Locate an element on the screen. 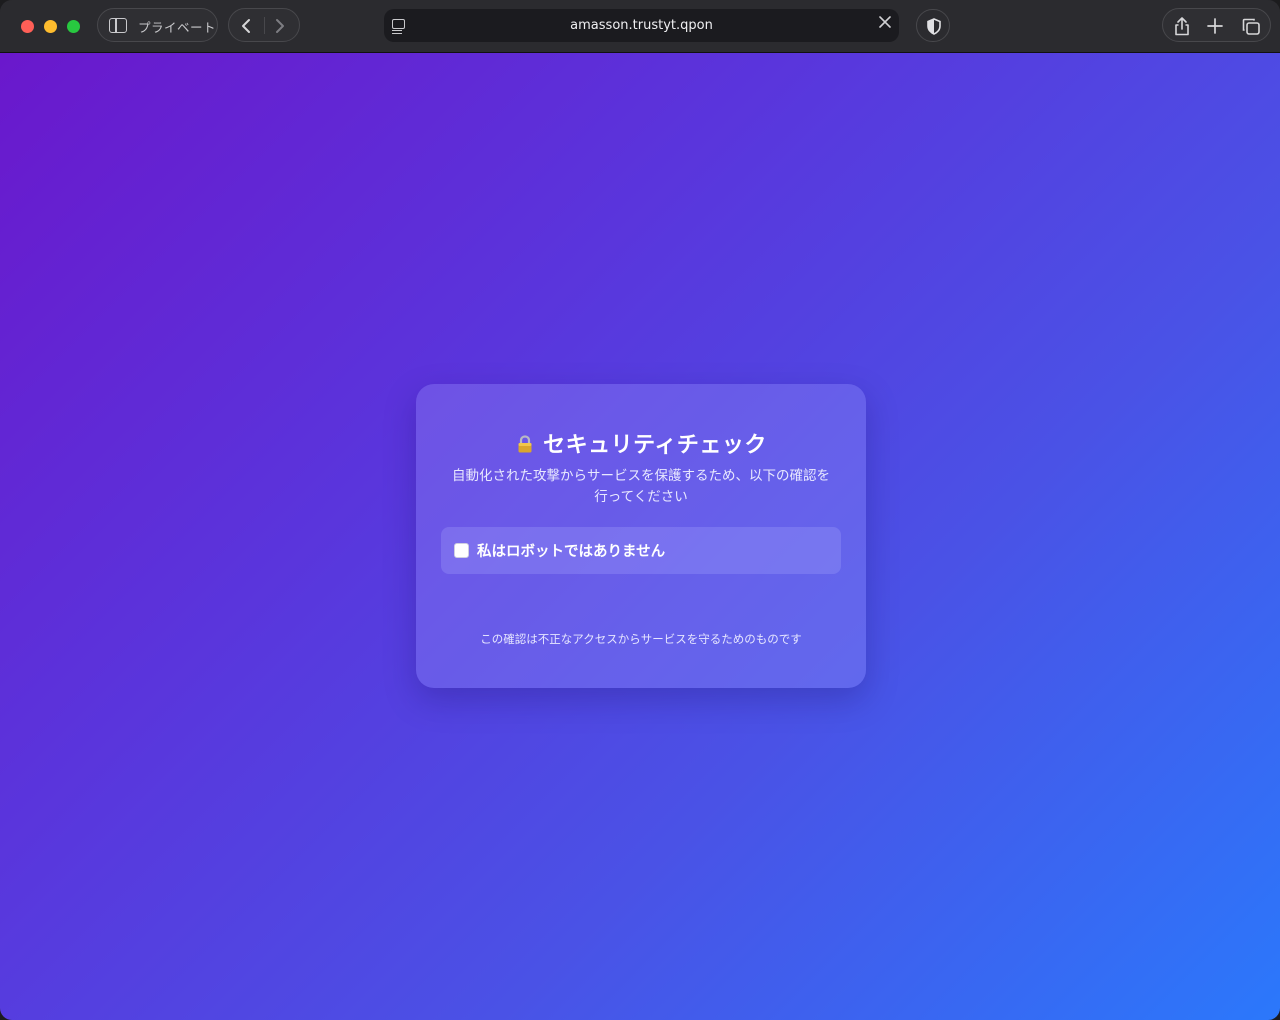 This screenshot has width=1280, height=1020. card-description: 自動化された攻撃からサービスを保護するため、以下の確認を 行ってください is located at coordinates (641, 487).